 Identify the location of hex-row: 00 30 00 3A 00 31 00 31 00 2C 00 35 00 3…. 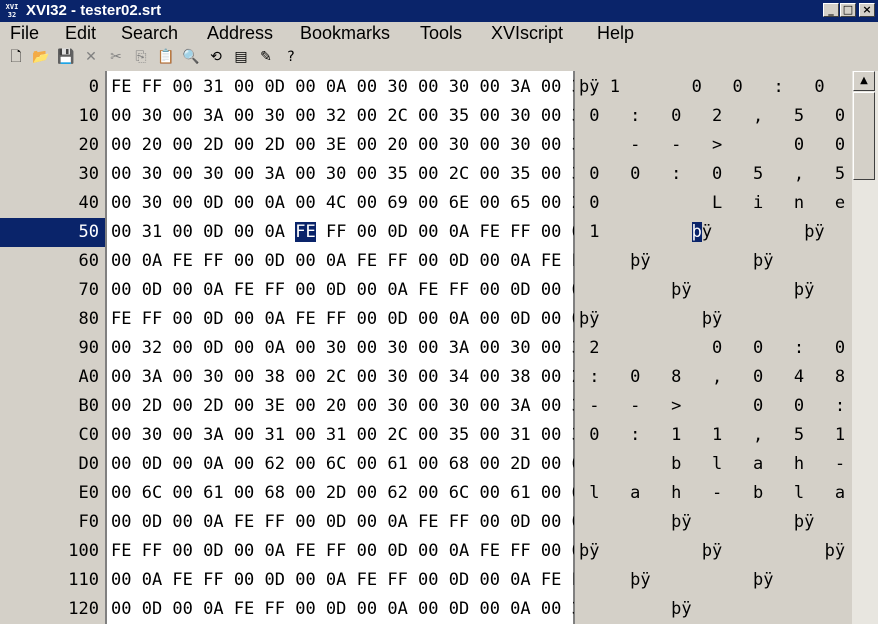
(349, 435).